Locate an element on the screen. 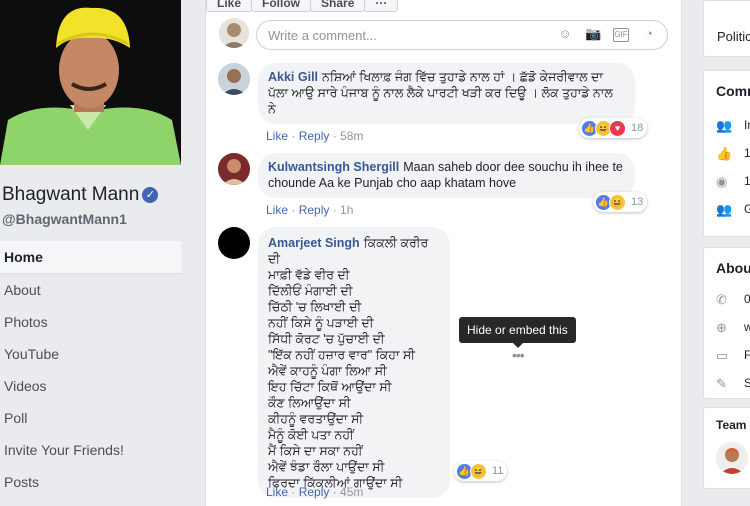  comment-actions: Like · Reply · 58m is located at coordinates (315, 136).